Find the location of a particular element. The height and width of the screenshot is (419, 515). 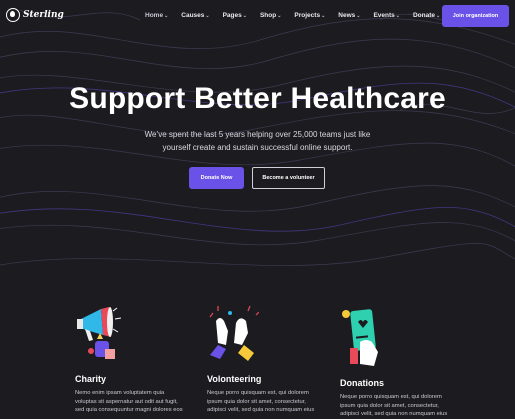

nav-label: Shop is located at coordinates (268, 15).